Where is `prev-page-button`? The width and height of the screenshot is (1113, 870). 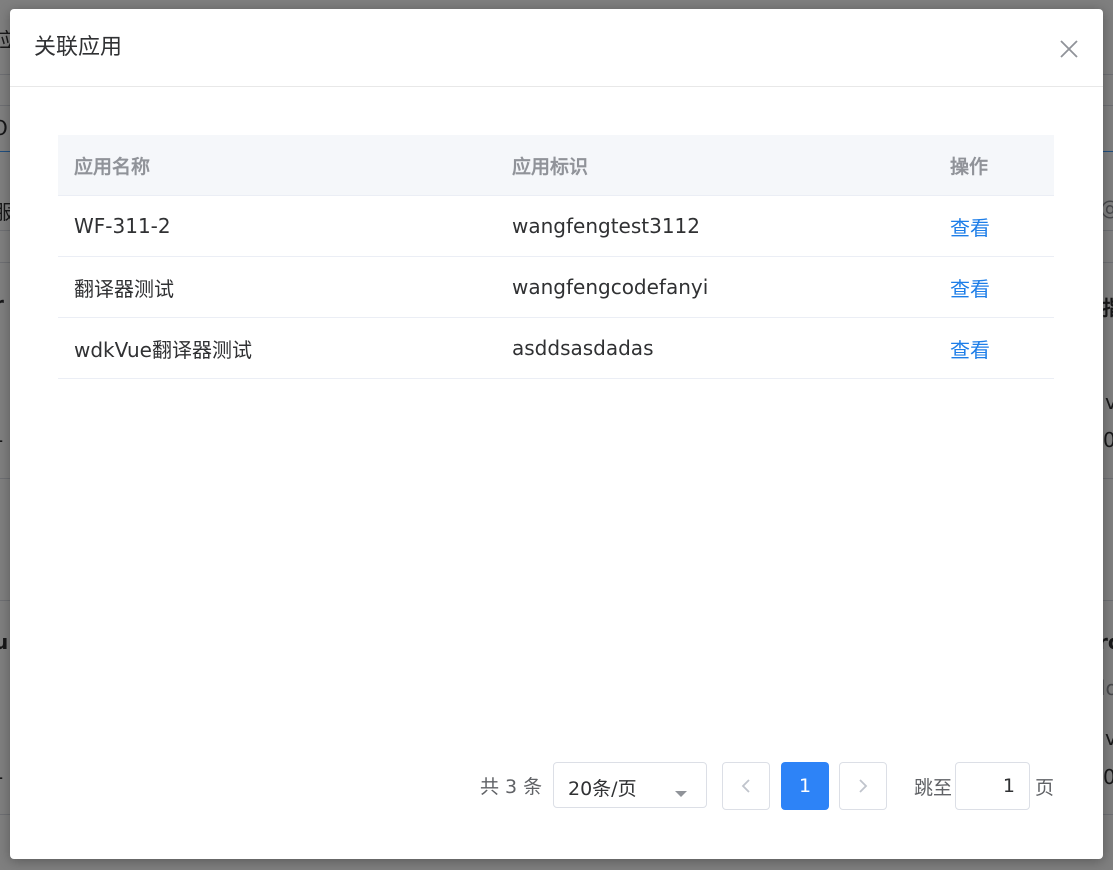 prev-page-button is located at coordinates (746, 786).